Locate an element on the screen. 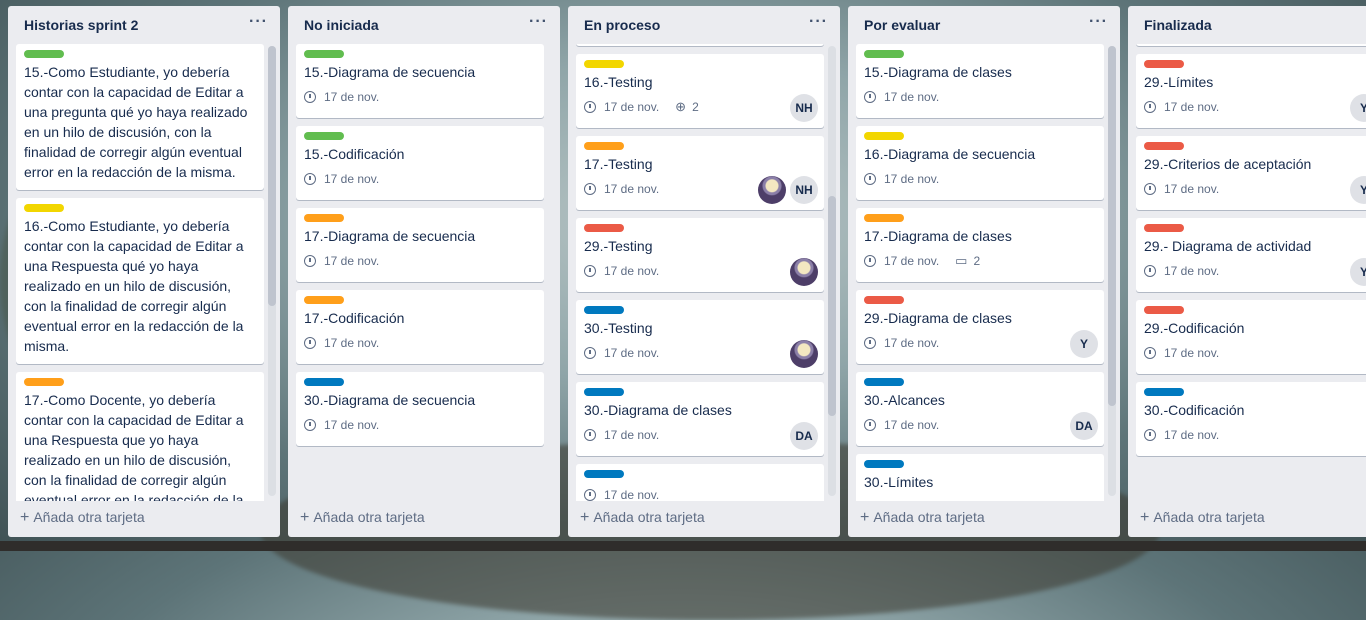 The image size is (1366, 620). card: 15.-Codificación 17 de nov. is located at coordinates (420, 163).